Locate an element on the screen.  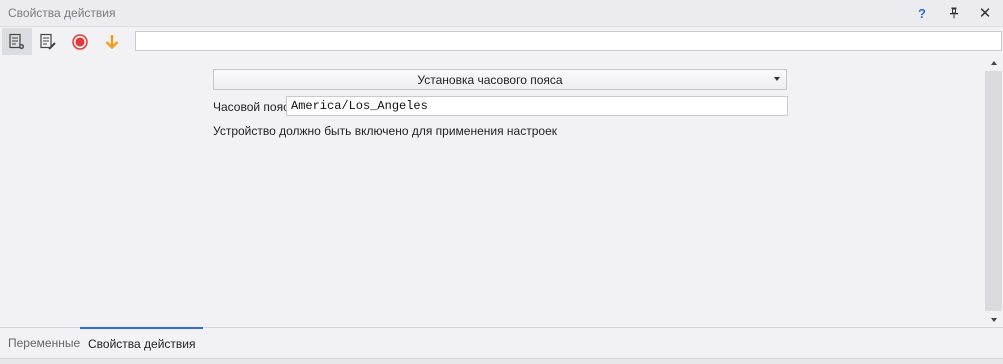
window-title: Свойства действия is located at coordinates (62, 13).